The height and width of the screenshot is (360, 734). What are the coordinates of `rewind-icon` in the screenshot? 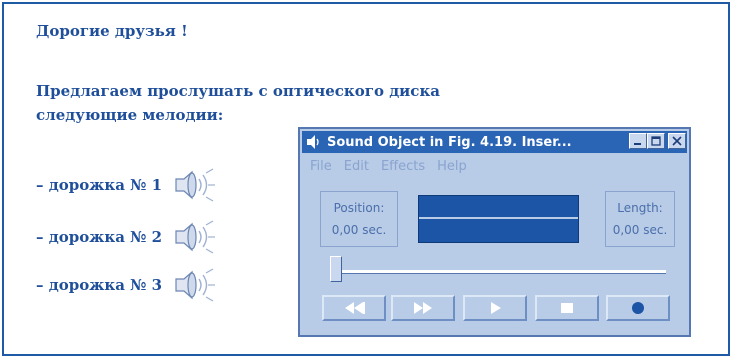 It's located at (355, 308).